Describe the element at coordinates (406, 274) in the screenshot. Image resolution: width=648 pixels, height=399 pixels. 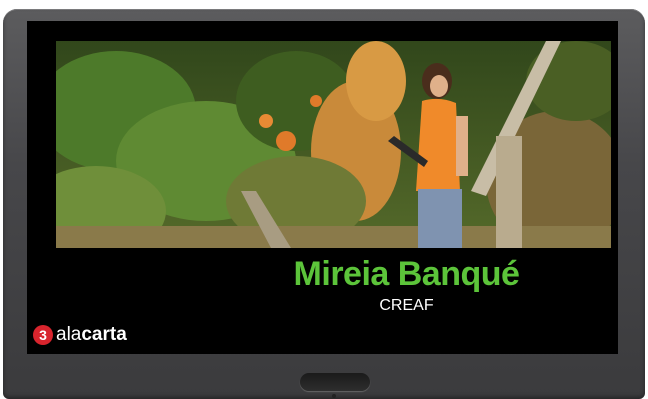
I see `speaker-name: Mireia Banqué` at that location.